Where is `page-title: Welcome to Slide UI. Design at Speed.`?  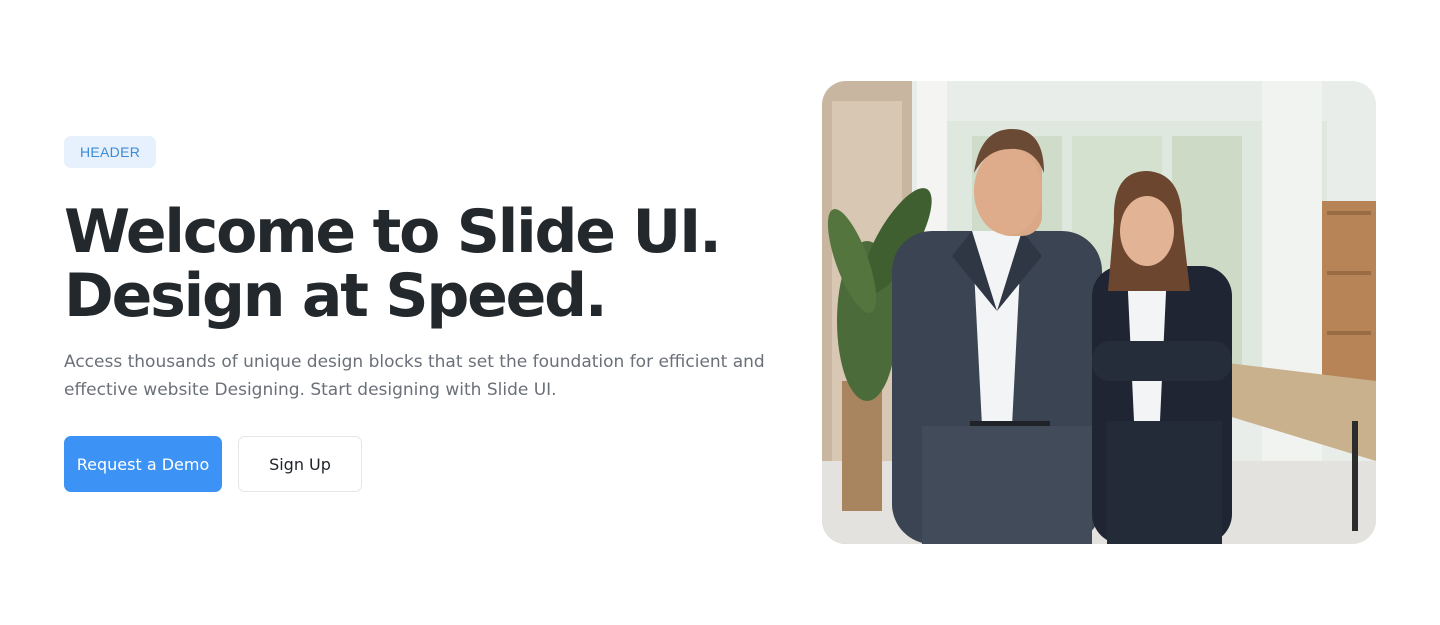 page-title: Welcome to Slide UI. Design at Speed. is located at coordinates (424, 264).